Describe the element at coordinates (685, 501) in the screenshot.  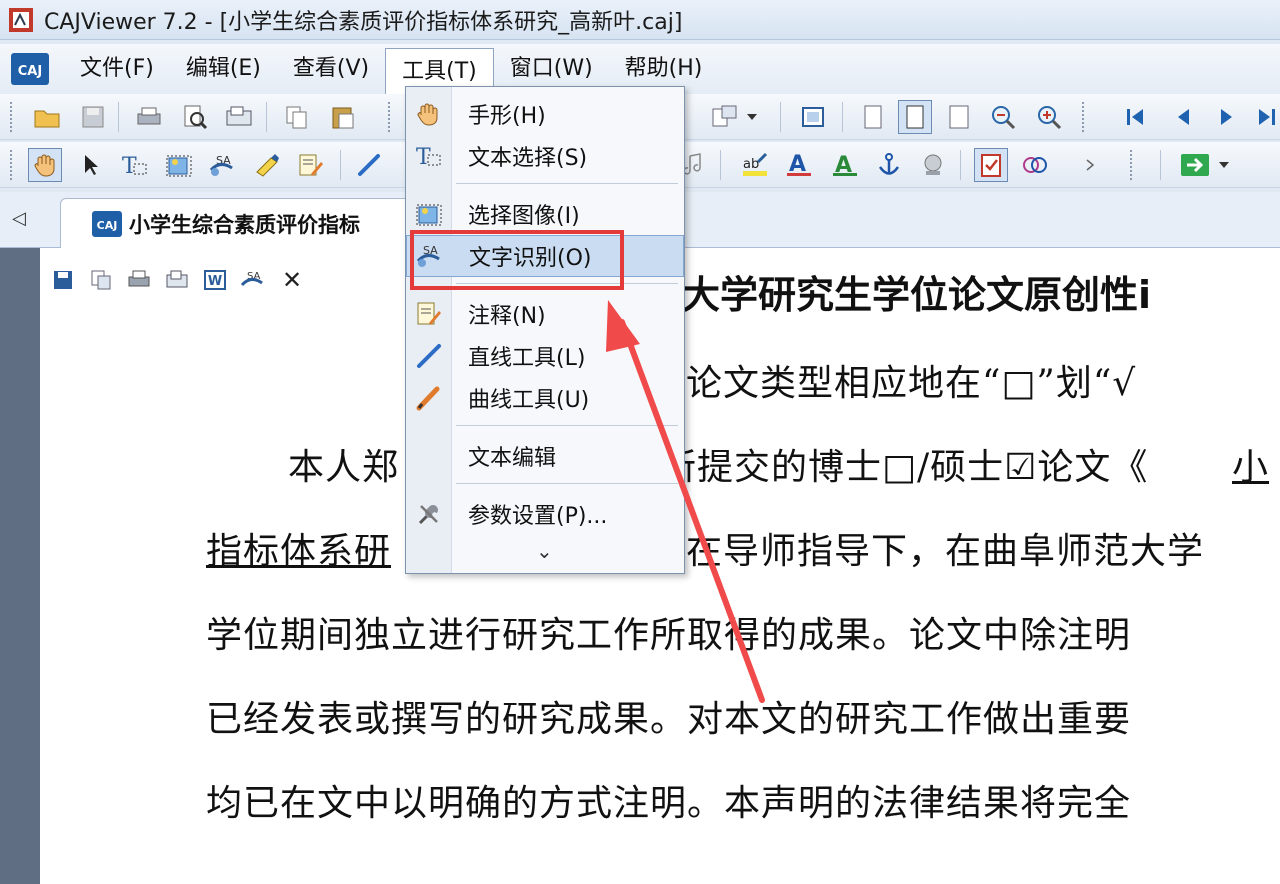
I see `annotation-arrow-icon` at that location.